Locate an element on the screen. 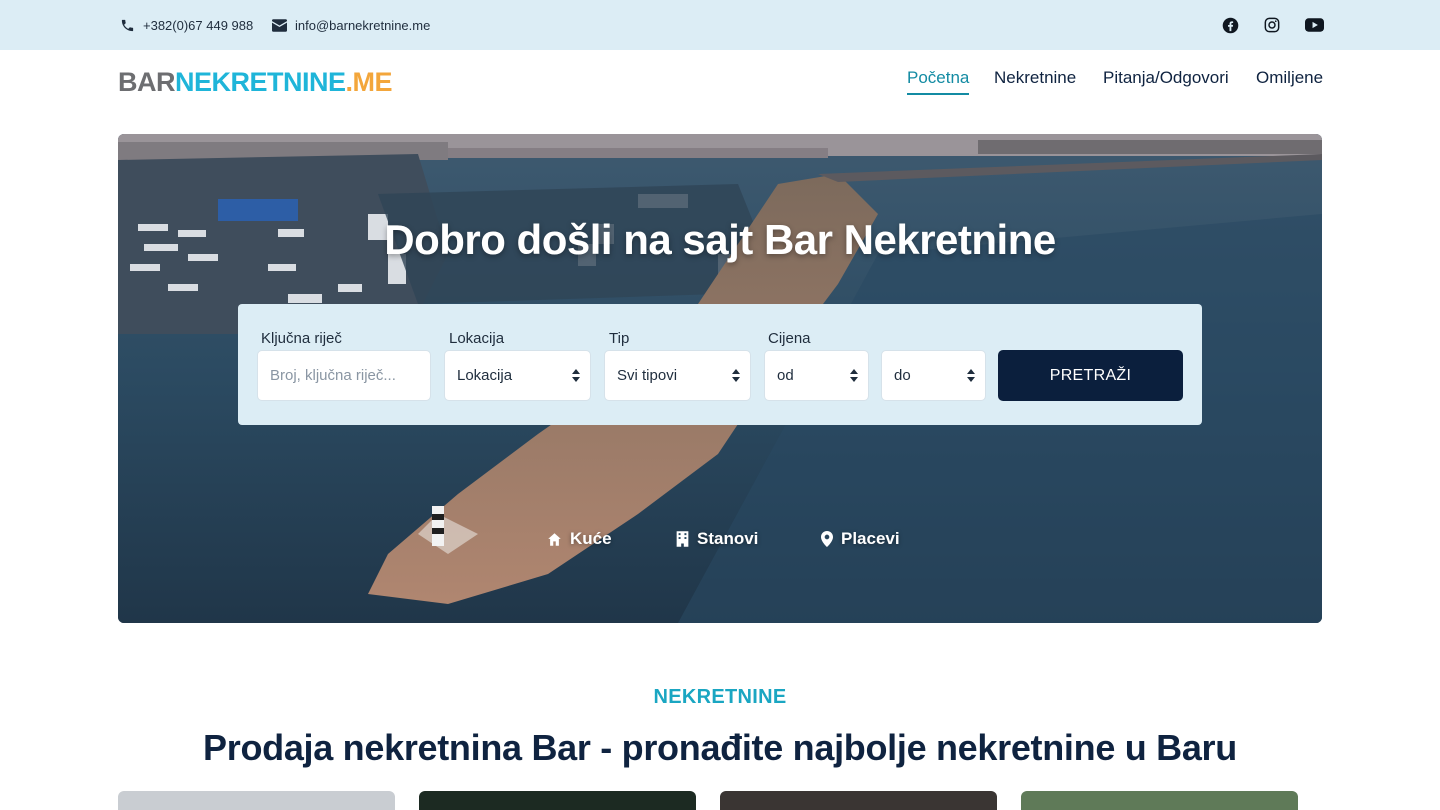  category-kuce: Kuće is located at coordinates (579, 539).